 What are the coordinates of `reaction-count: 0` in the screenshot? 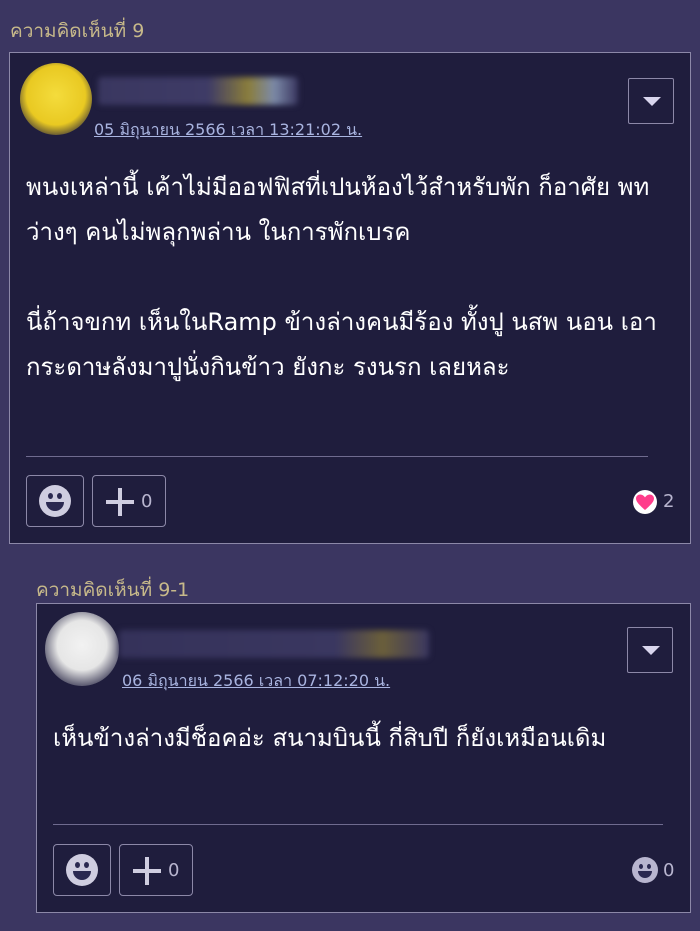 It's located at (669, 870).